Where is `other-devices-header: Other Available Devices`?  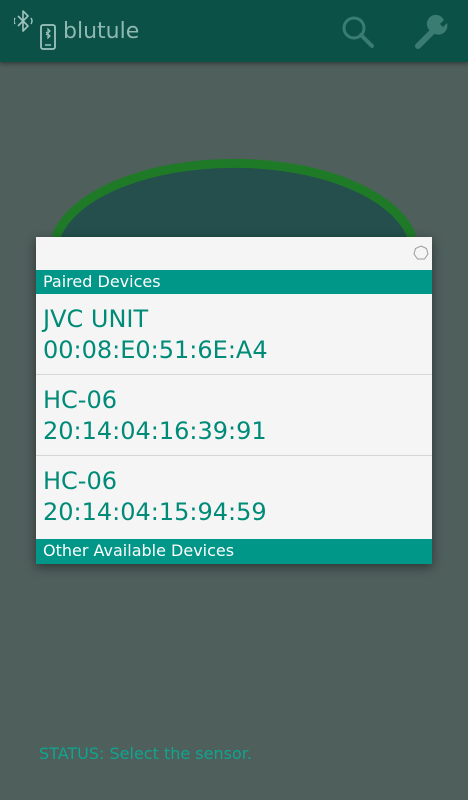 other-devices-header: Other Available Devices is located at coordinates (234, 551).